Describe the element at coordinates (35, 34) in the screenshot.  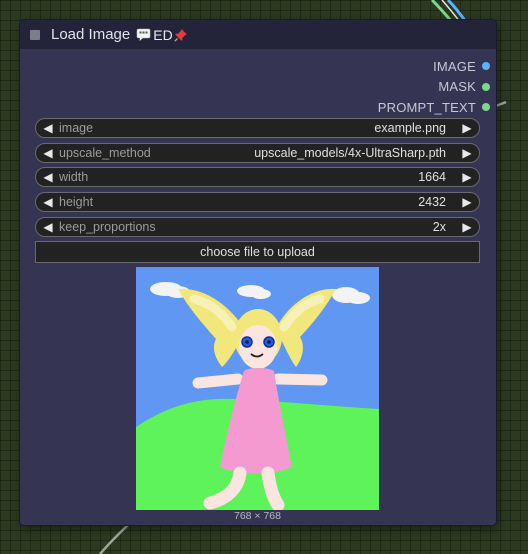
I see `collapse-toggle` at that location.